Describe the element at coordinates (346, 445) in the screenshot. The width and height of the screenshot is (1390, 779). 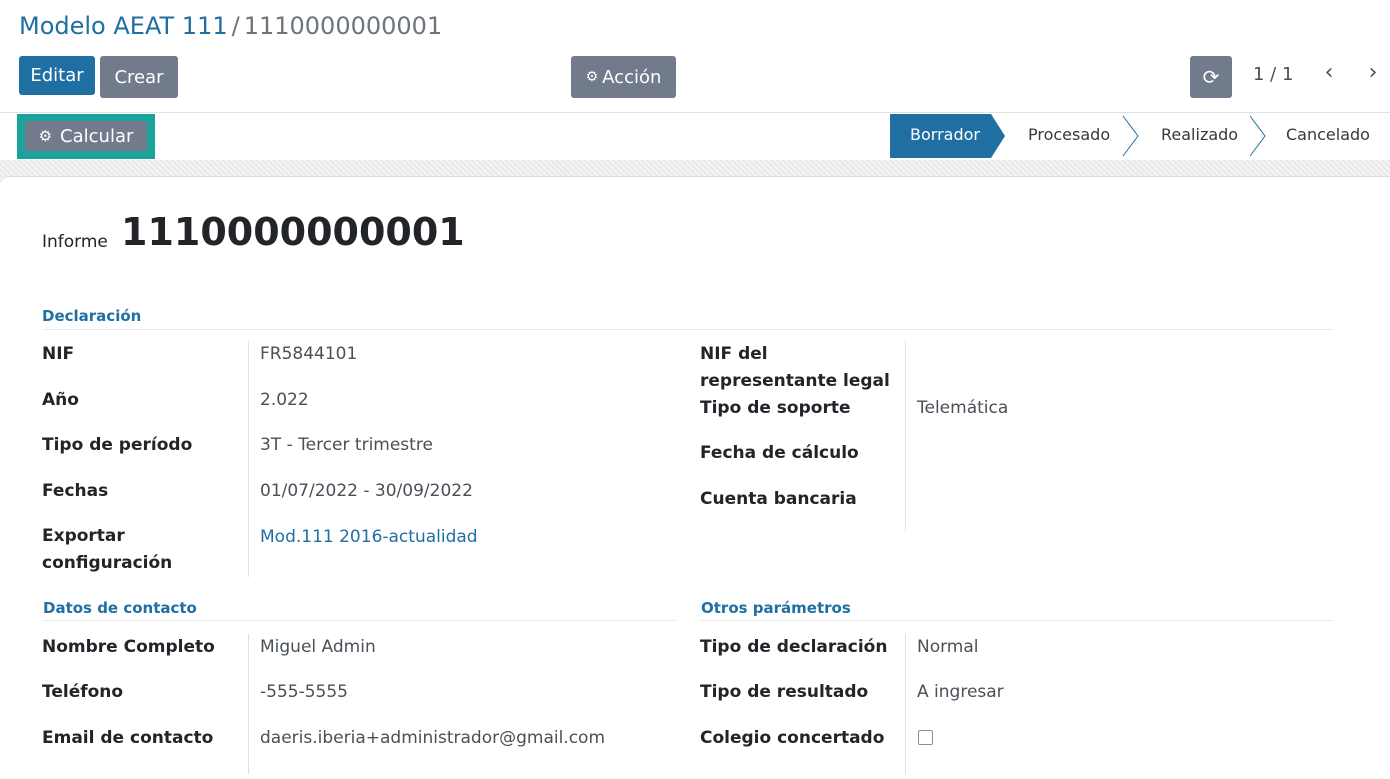
I see `field-value-tipo-periodo: 3T - Tercer trimestre` at that location.